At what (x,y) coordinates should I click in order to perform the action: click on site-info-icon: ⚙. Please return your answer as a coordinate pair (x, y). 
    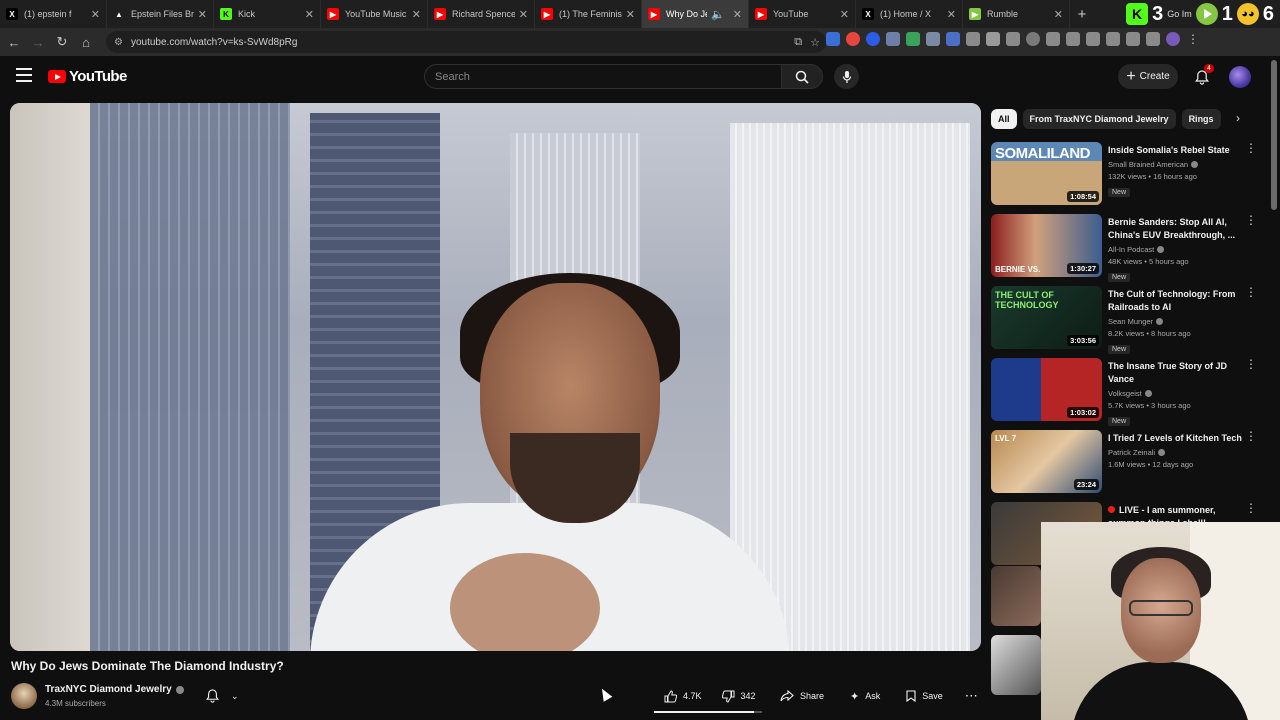
    Looking at the image, I should click on (118, 42).